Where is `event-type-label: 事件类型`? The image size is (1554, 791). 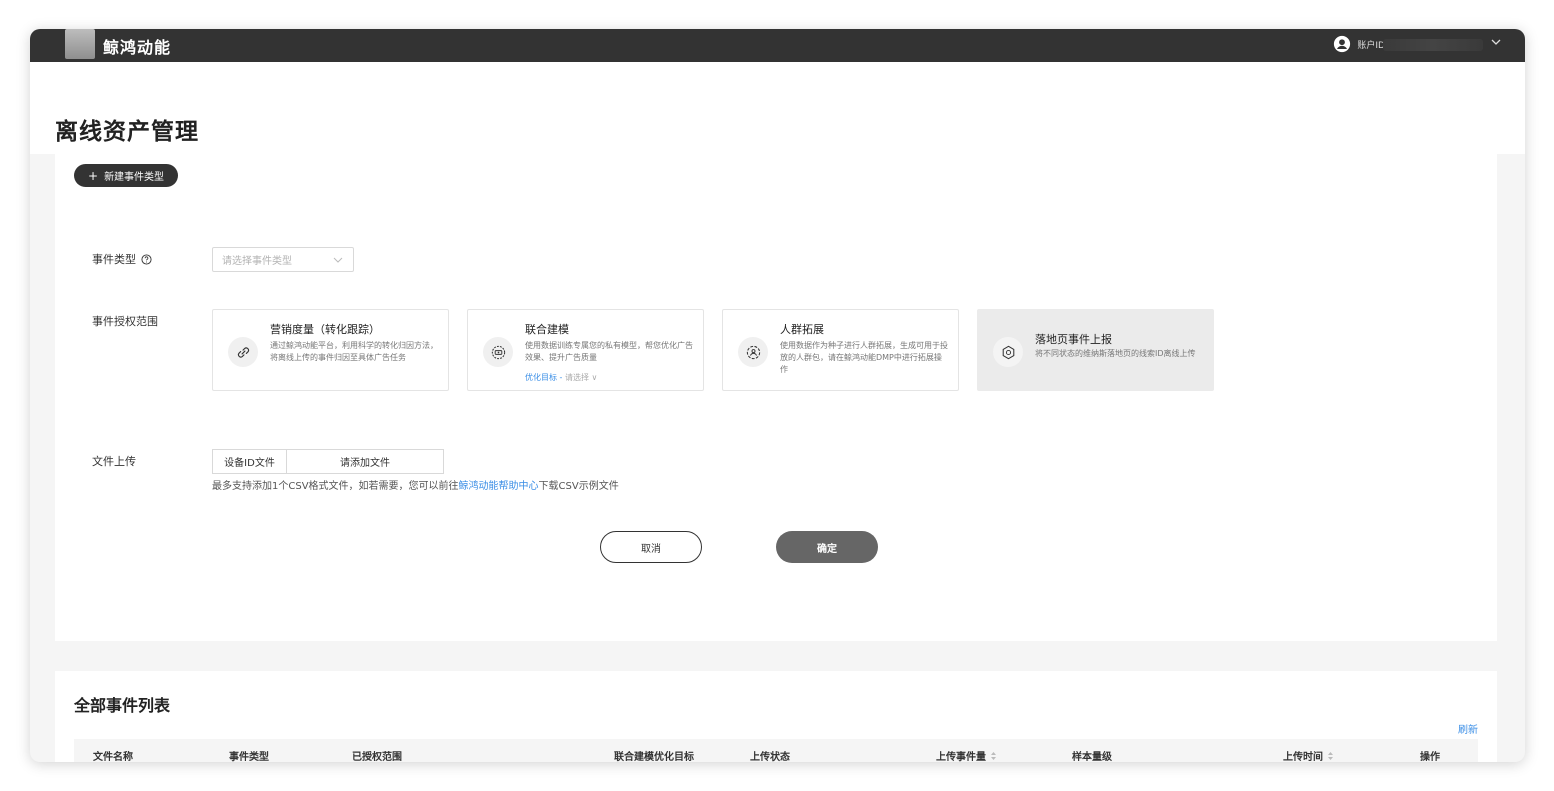
event-type-label: 事件类型 is located at coordinates (122, 259).